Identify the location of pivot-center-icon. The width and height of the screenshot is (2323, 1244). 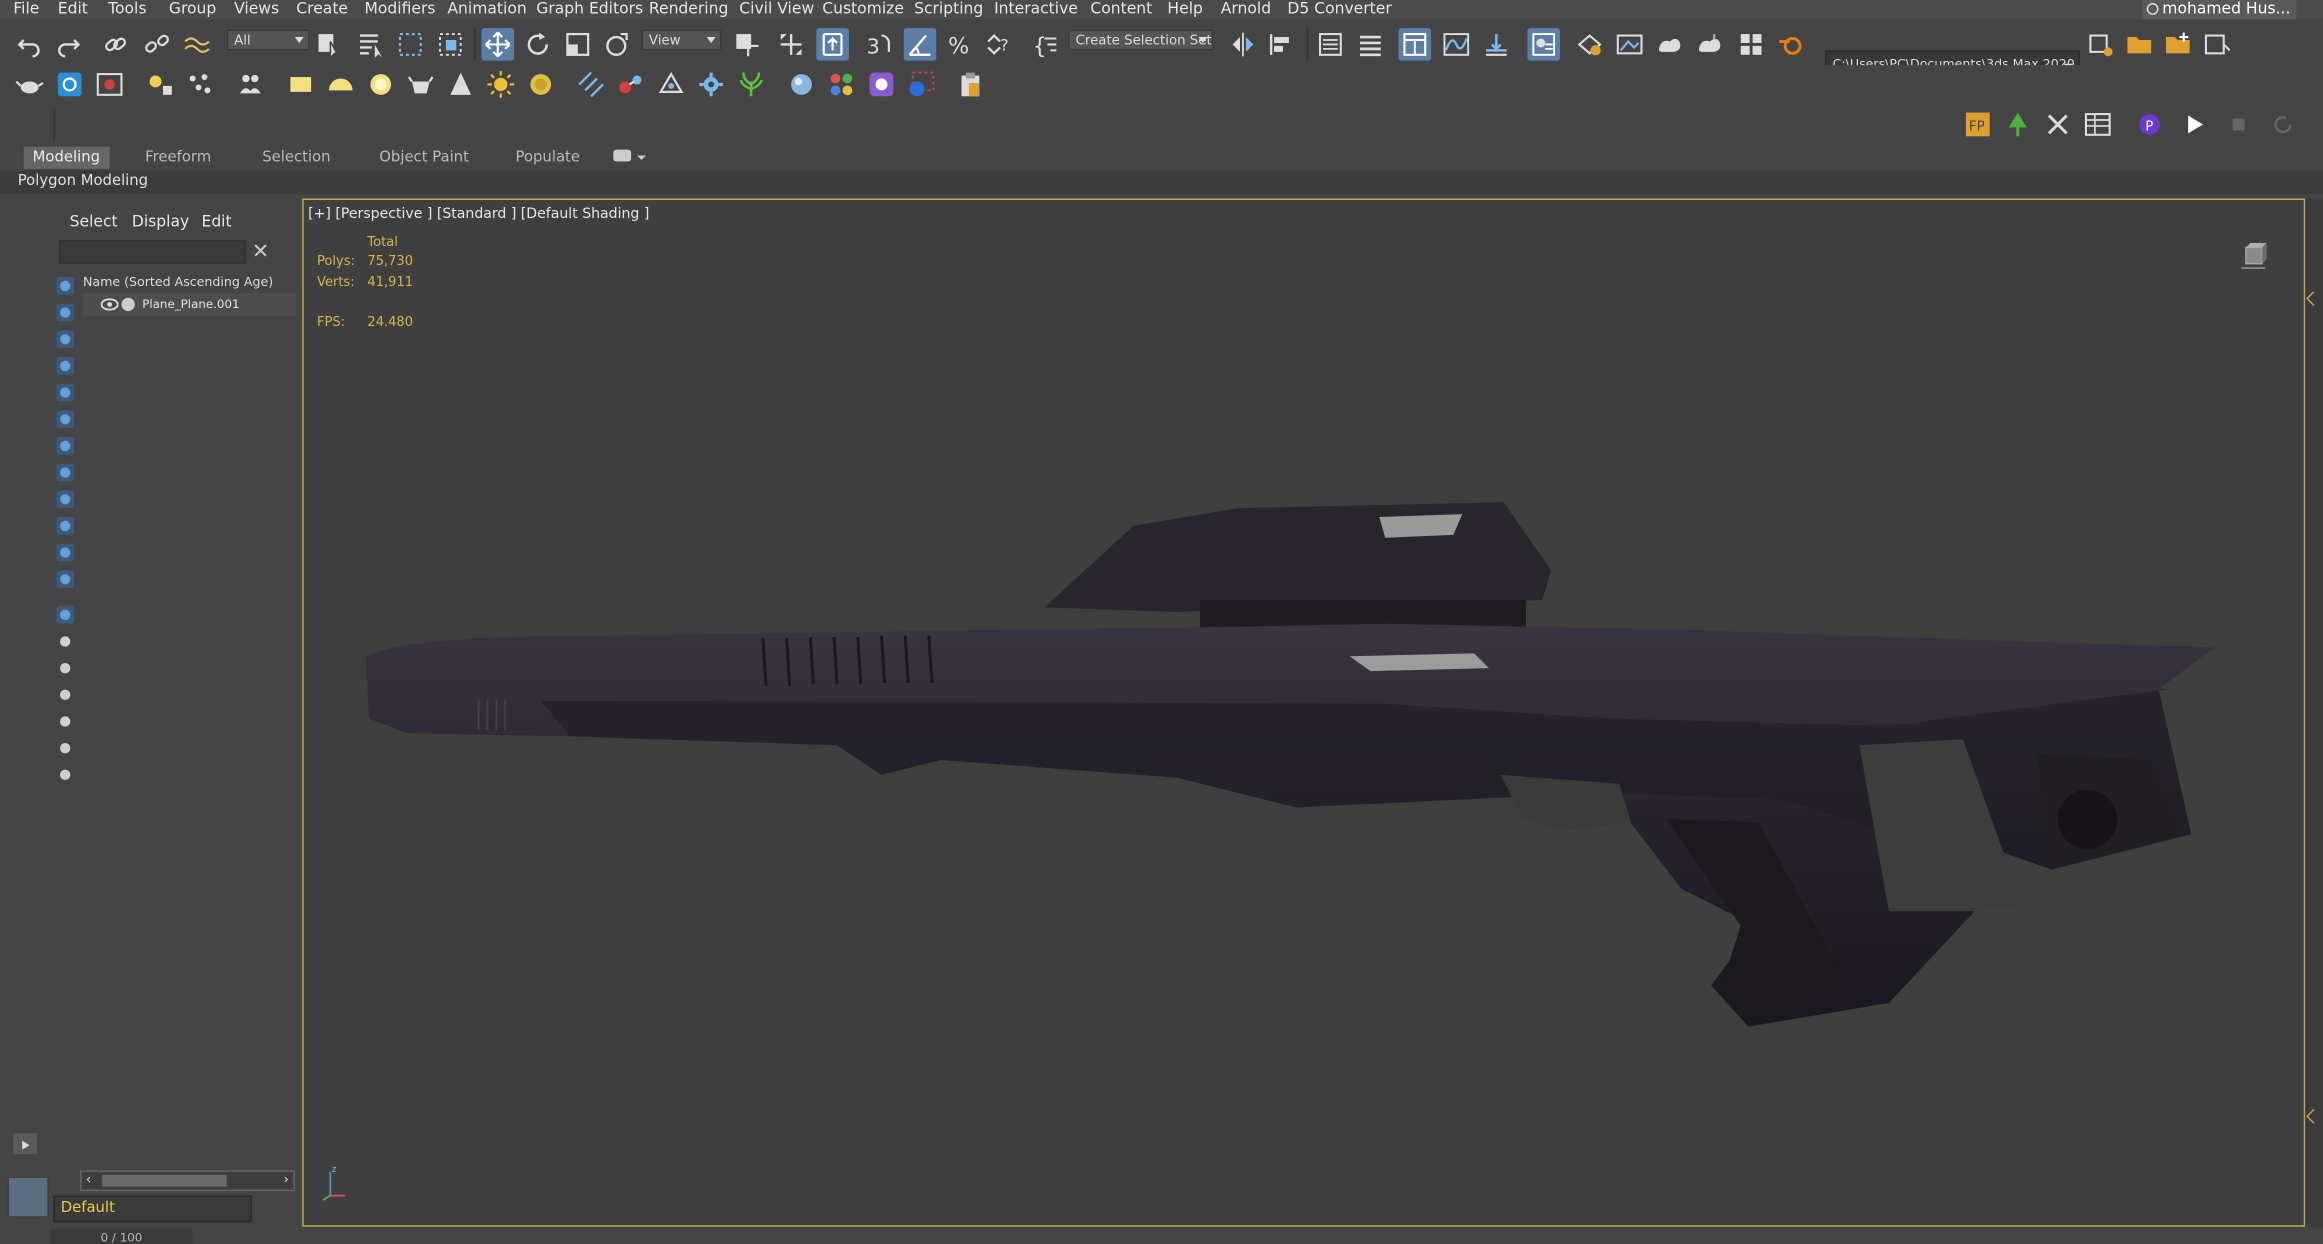
(747, 45).